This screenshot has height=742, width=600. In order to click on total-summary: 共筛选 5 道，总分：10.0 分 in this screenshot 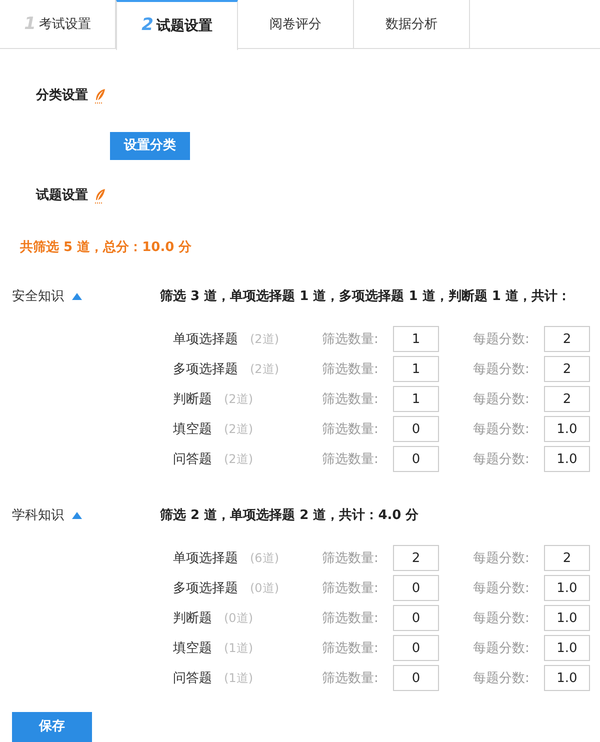, I will do `click(106, 247)`.